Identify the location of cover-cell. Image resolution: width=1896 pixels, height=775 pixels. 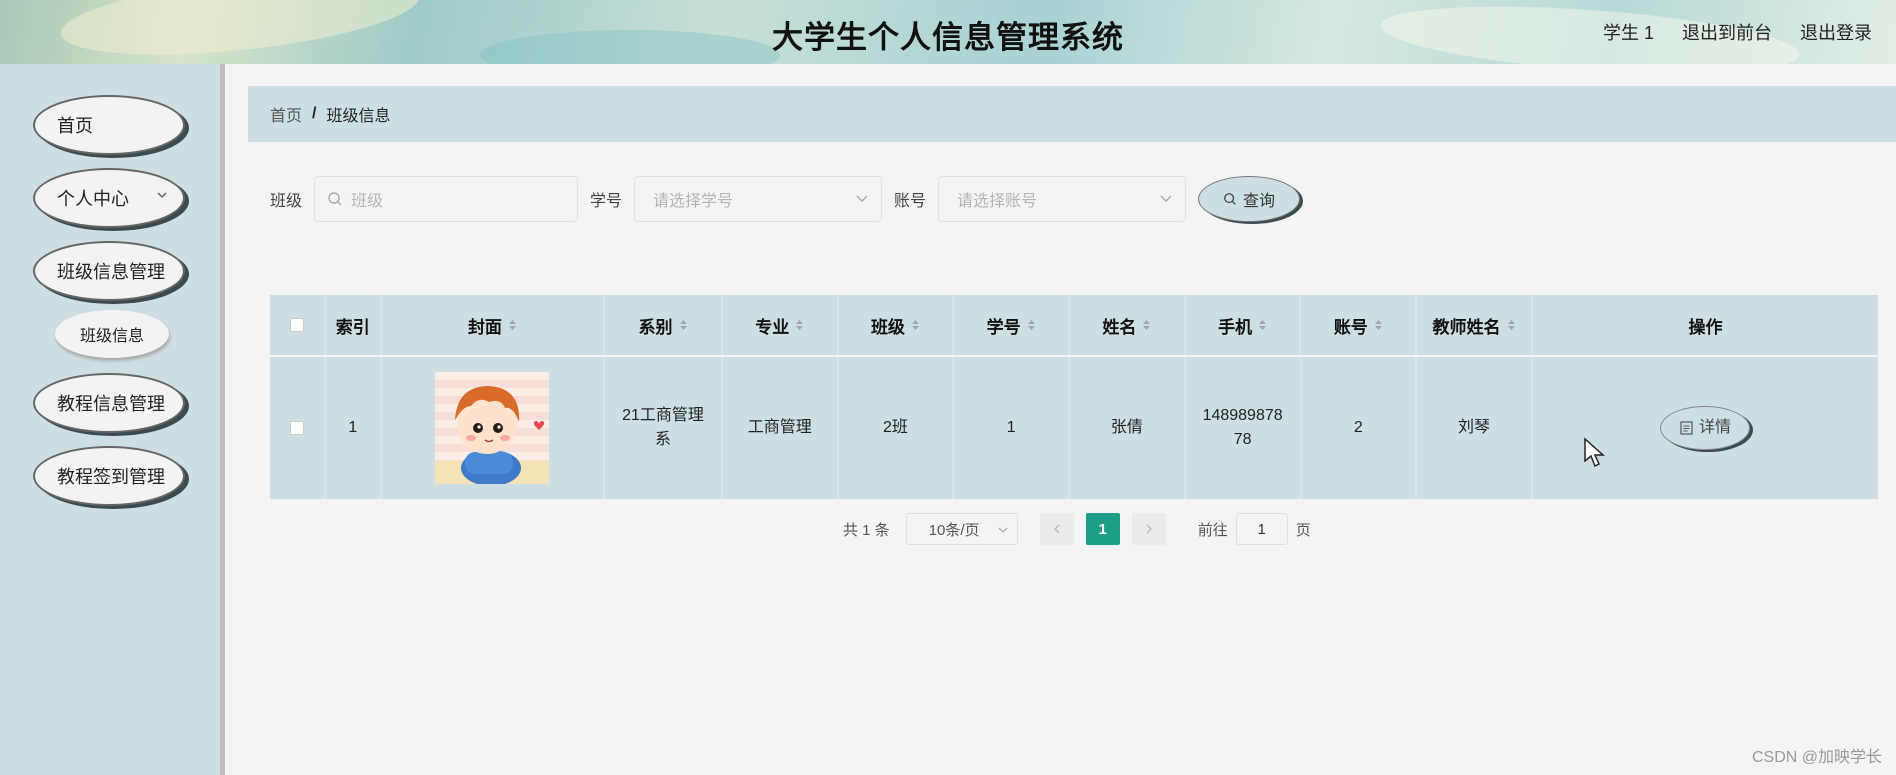
(494, 428).